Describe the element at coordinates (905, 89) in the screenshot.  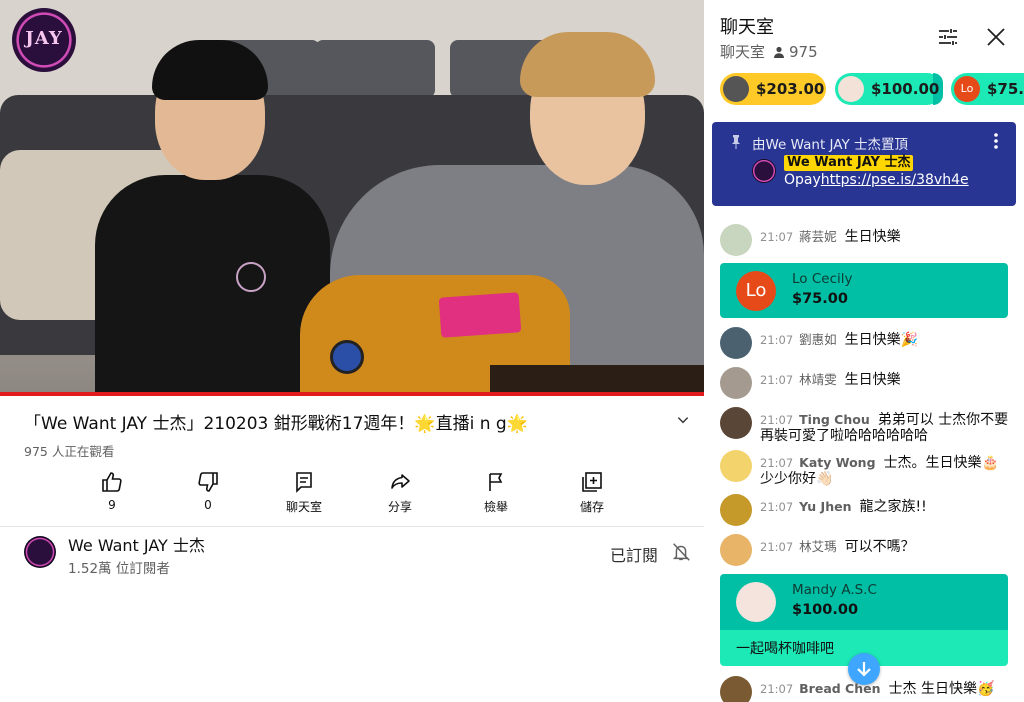
I see `ticker-amount: $100.00` at that location.